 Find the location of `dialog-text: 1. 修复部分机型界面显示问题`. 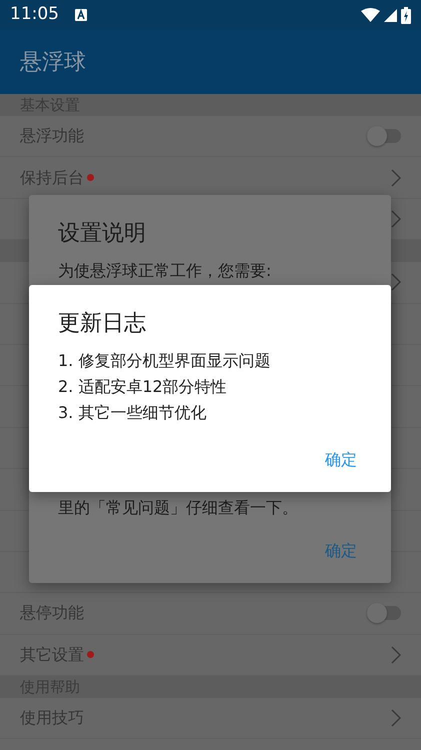

dialog-text: 1. 修复部分机型界面显示问题 is located at coordinates (164, 361).